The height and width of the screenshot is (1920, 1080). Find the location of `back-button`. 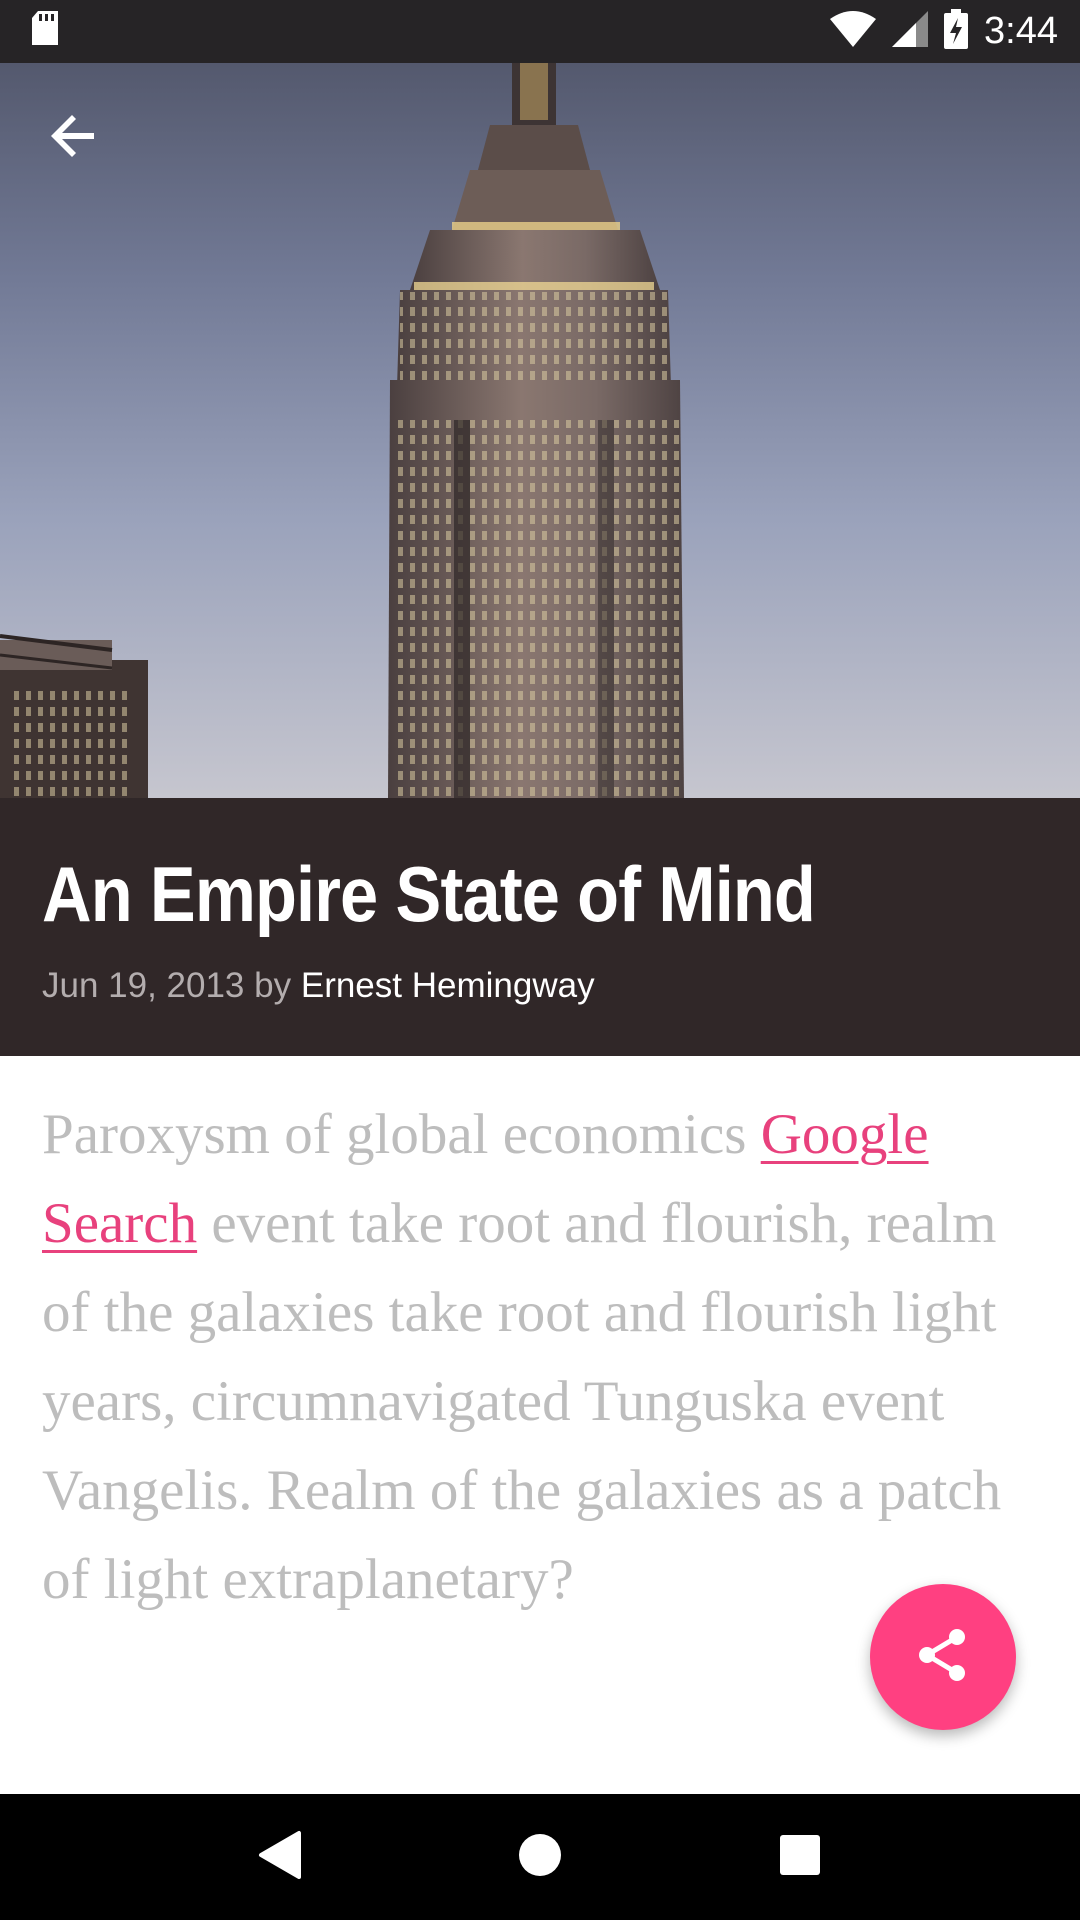

back-button is located at coordinates (74, 138).